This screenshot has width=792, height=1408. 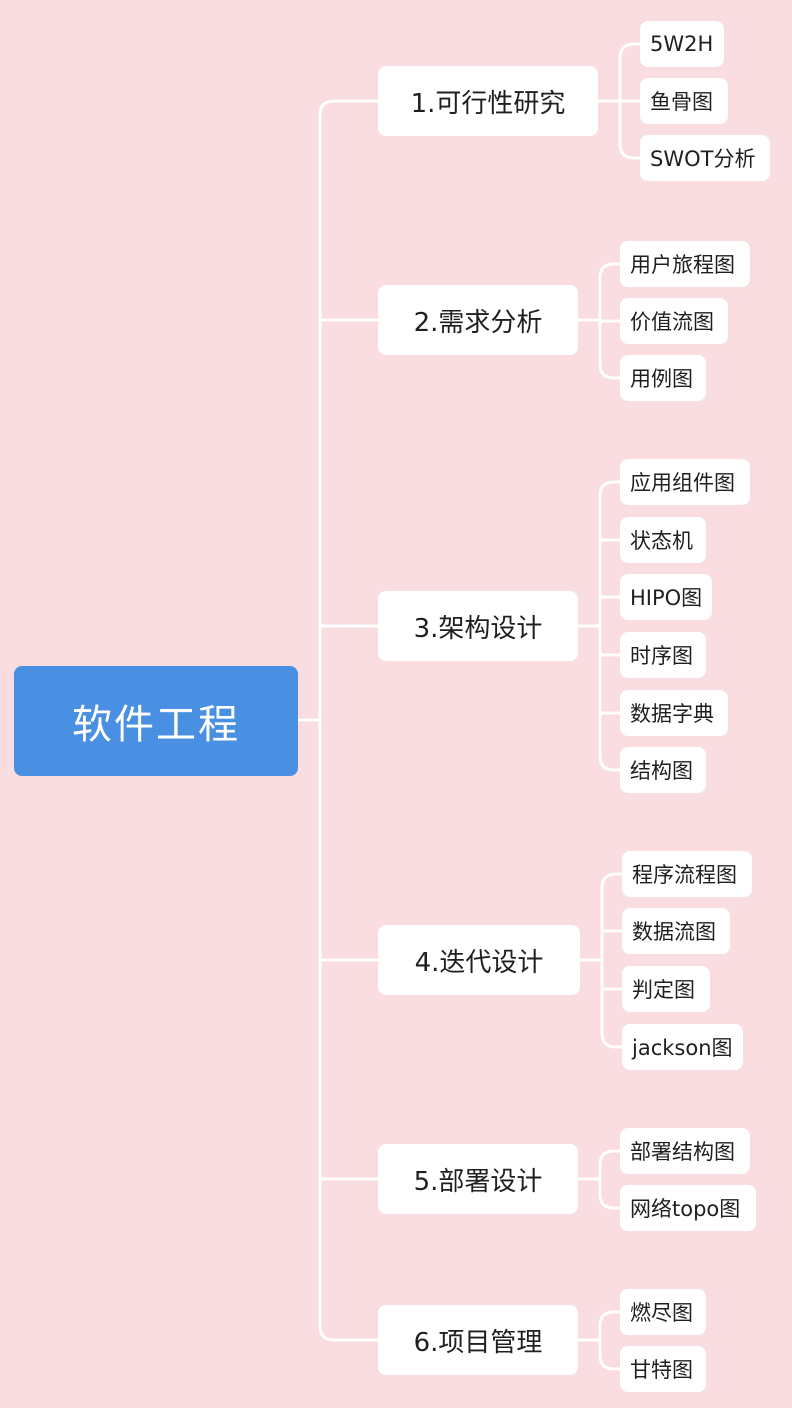 I want to click on leaf-node: jackson图, so click(x=682, y=1047).